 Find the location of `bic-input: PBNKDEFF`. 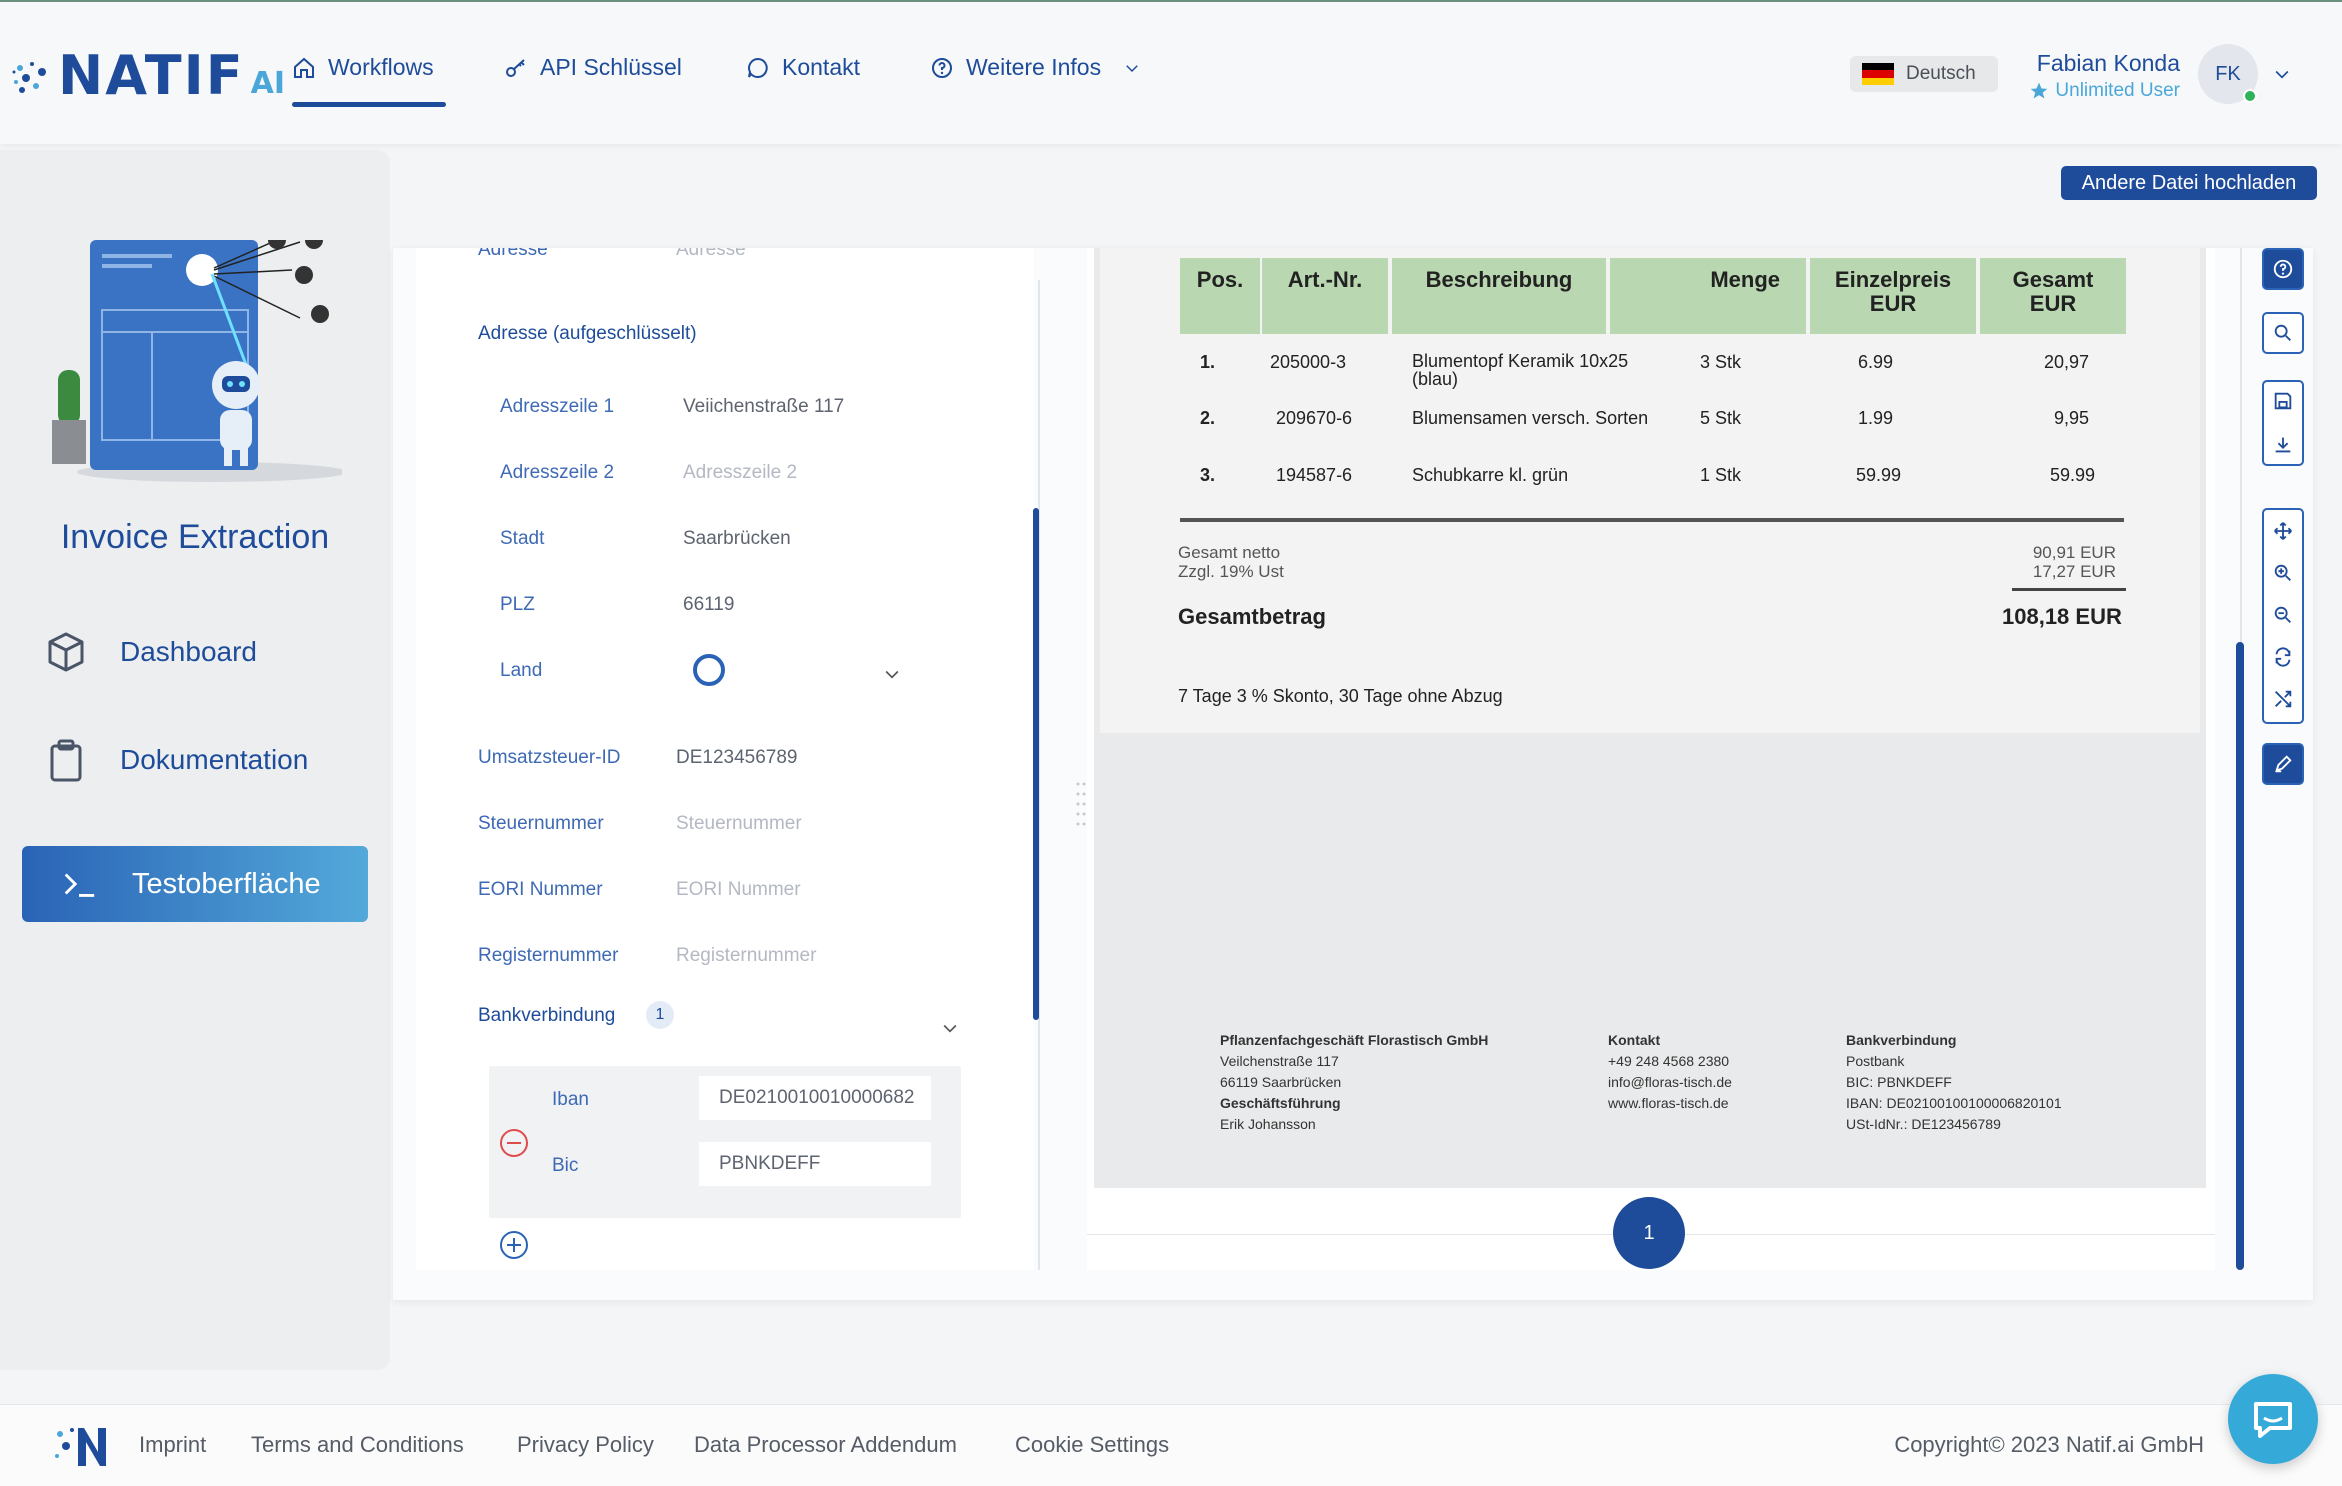

bic-input: PBNKDEFF is located at coordinates (815, 1164).